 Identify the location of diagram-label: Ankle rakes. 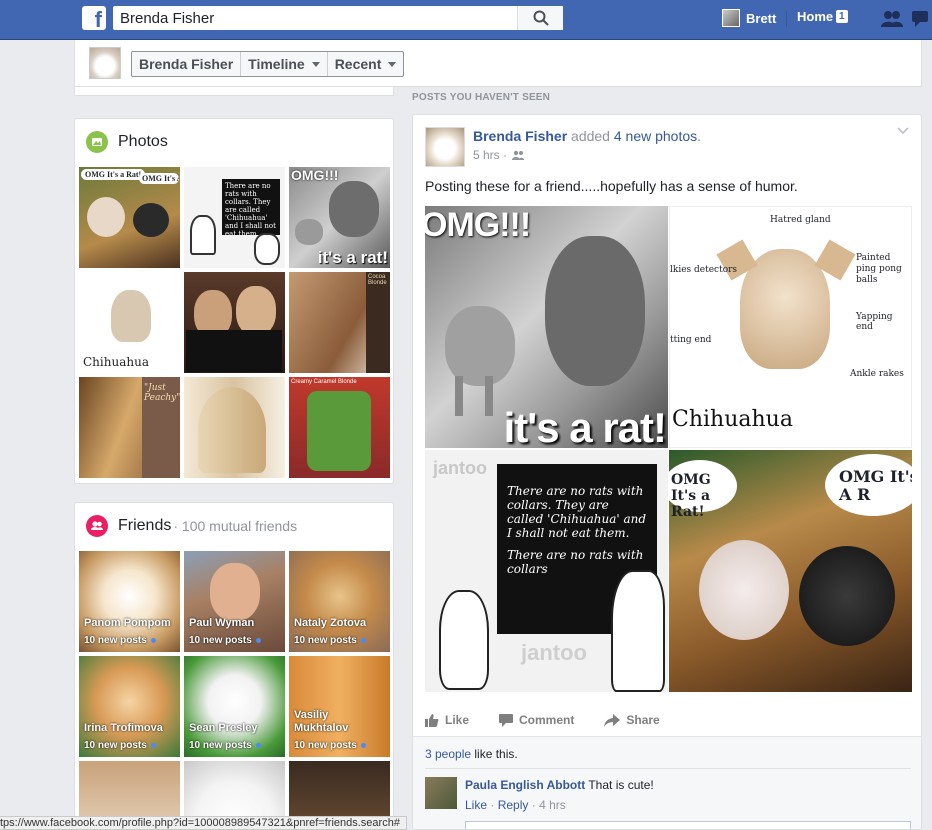
(877, 374).